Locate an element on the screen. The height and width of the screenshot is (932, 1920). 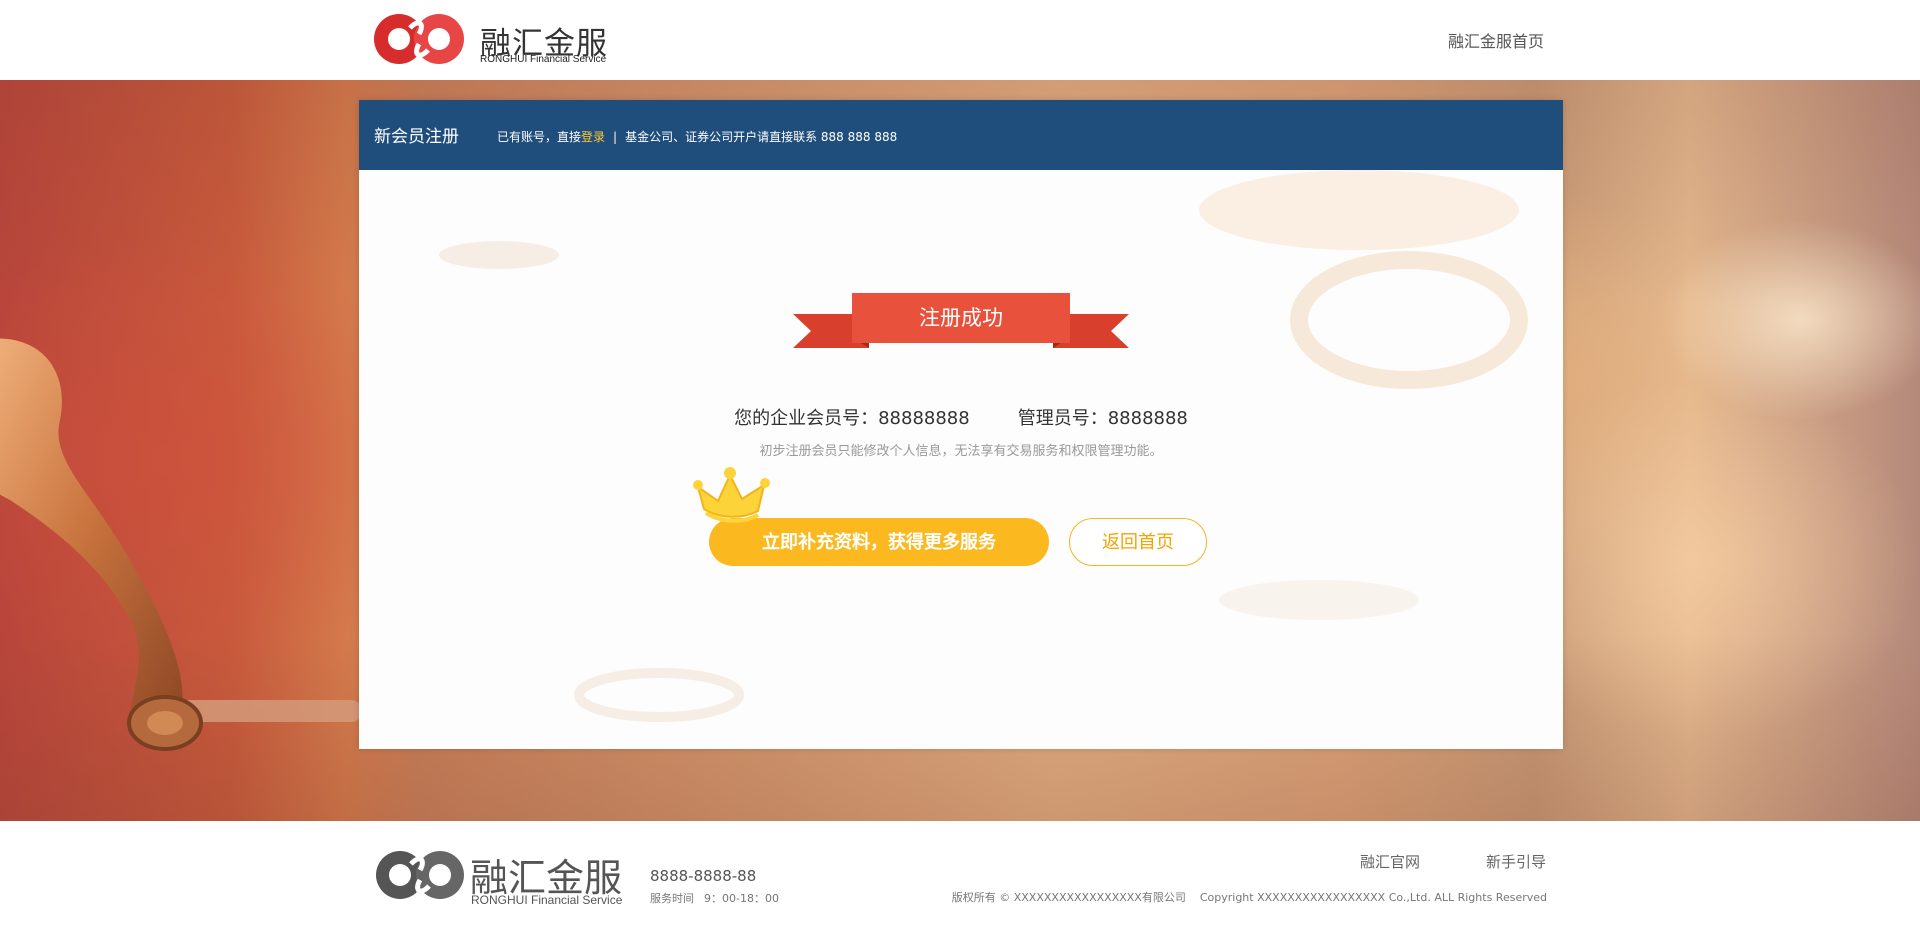
logo-text-en: RONGHUI Financial Service is located at coordinates (543, 59).